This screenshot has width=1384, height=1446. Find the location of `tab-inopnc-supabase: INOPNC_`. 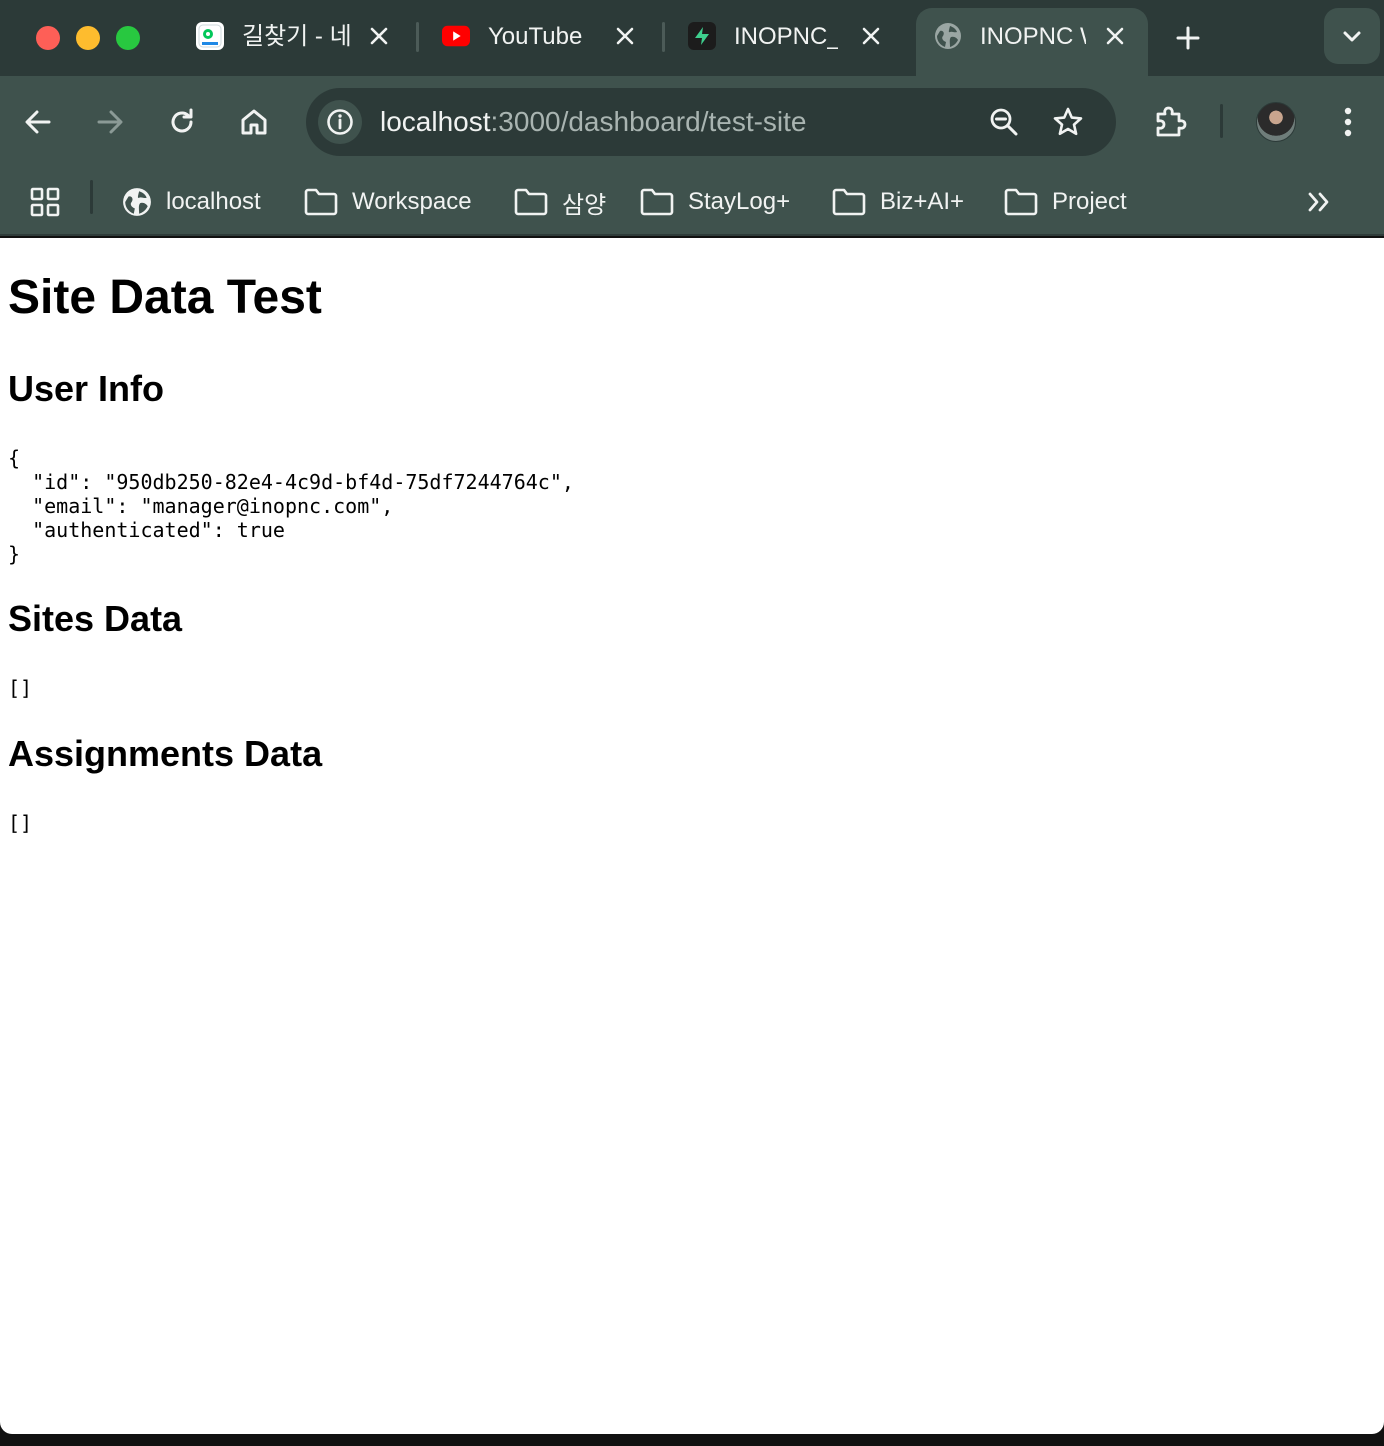

tab-inopnc-supabase: INOPNC_ is located at coordinates (793, 42).